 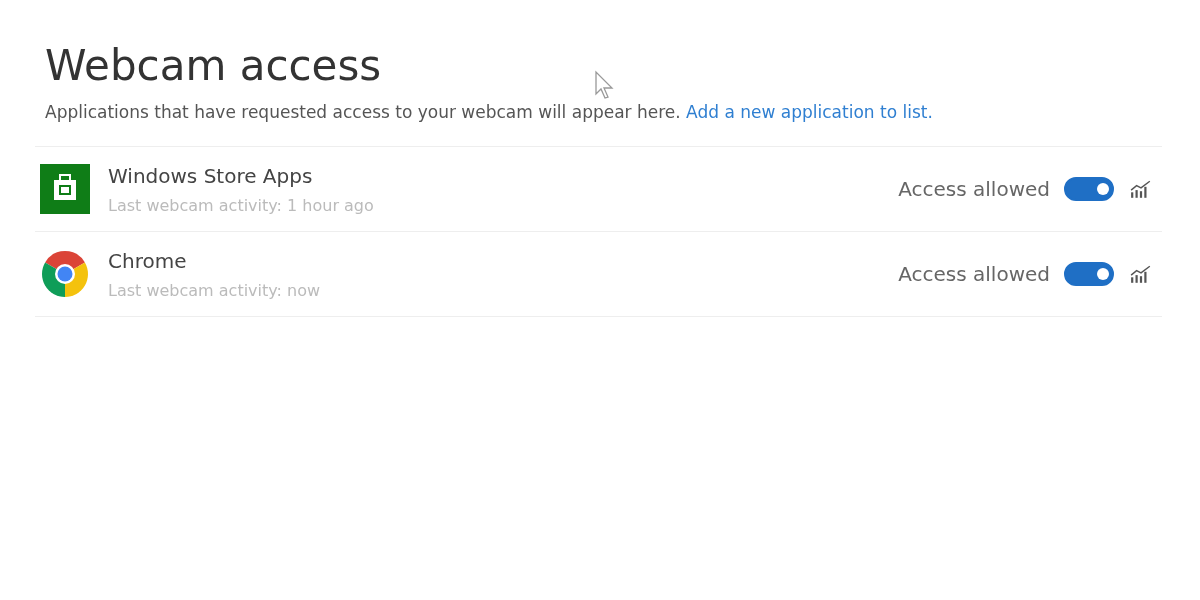 What do you see at coordinates (213, 66) in the screenshot?
I see `page-title: Webcam access` at bounding box center [213, 66].